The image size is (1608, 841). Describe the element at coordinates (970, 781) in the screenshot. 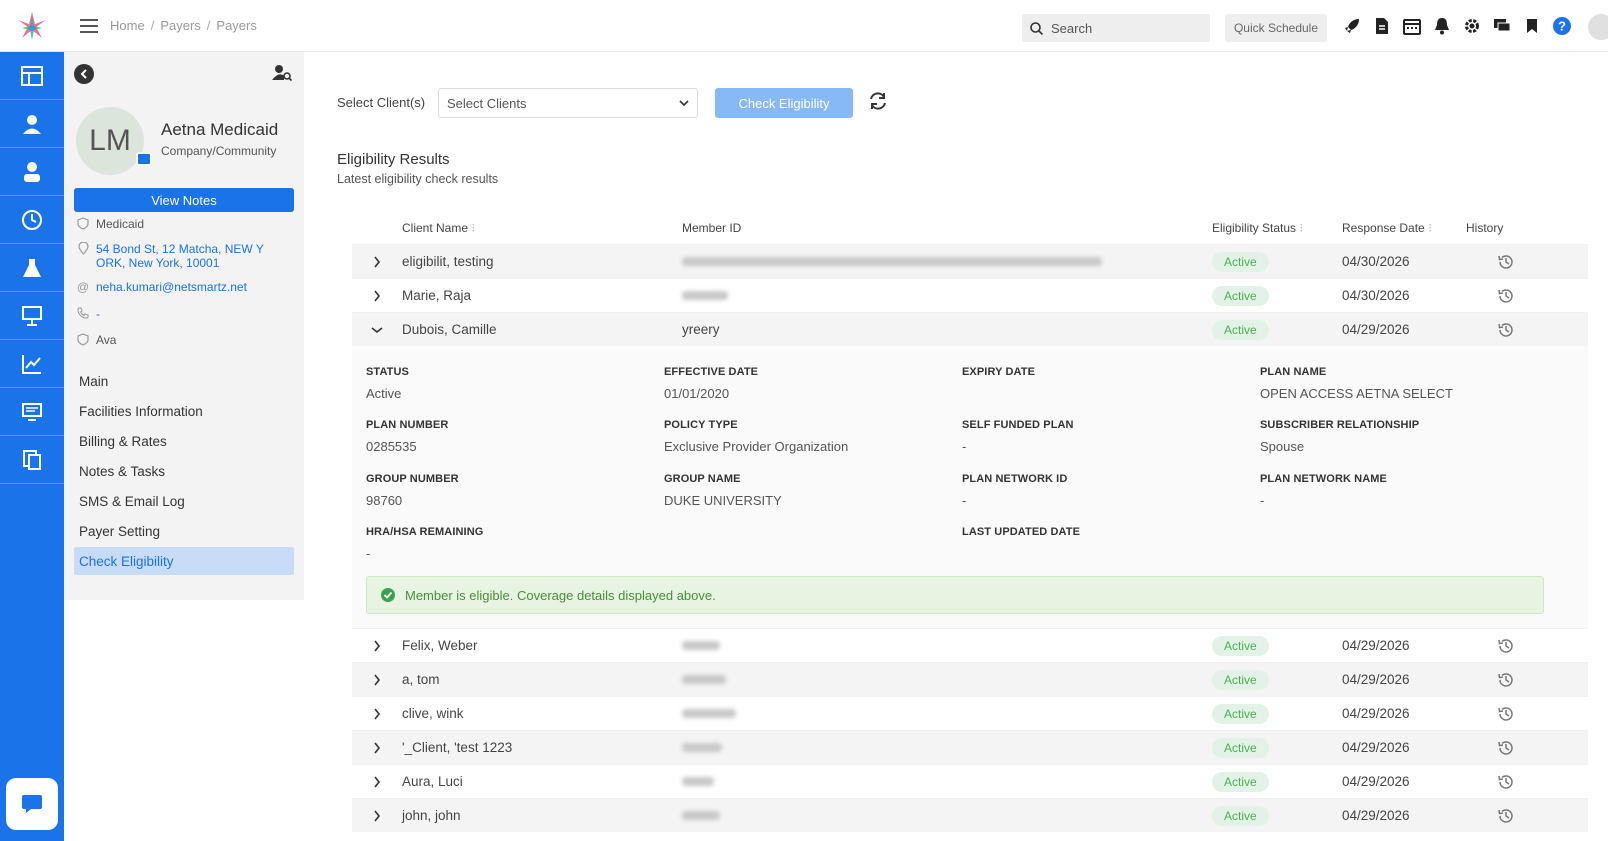

I see `table-row: Aura, Luci Active 04/29/2026` at that location.